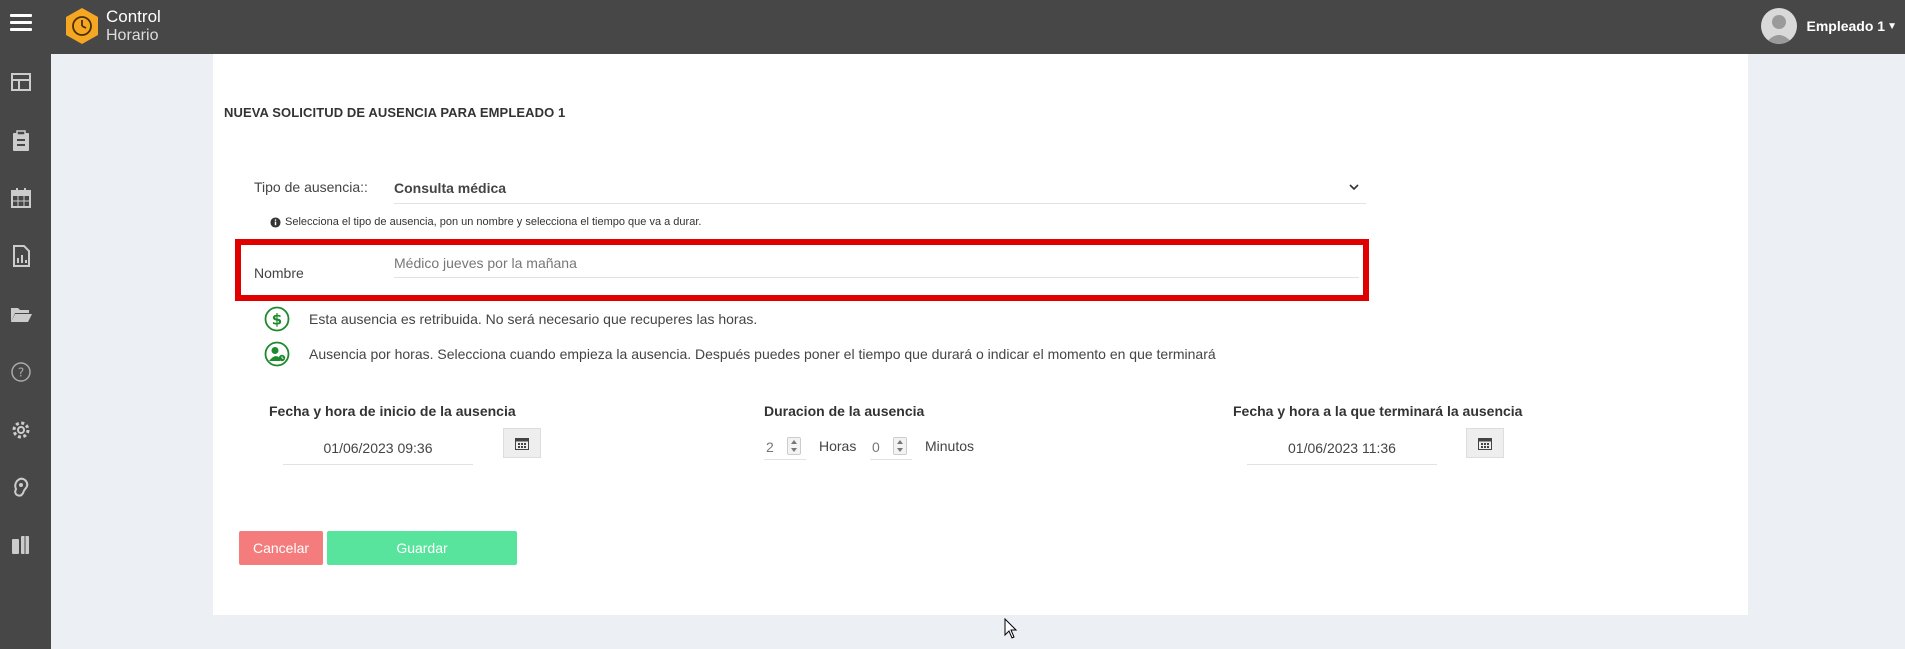  Describe the element at coordinates (392, 411) in the screenshot. I see `start-datetime-label: Fecha y hora de inicio de la ausencia` at that location.